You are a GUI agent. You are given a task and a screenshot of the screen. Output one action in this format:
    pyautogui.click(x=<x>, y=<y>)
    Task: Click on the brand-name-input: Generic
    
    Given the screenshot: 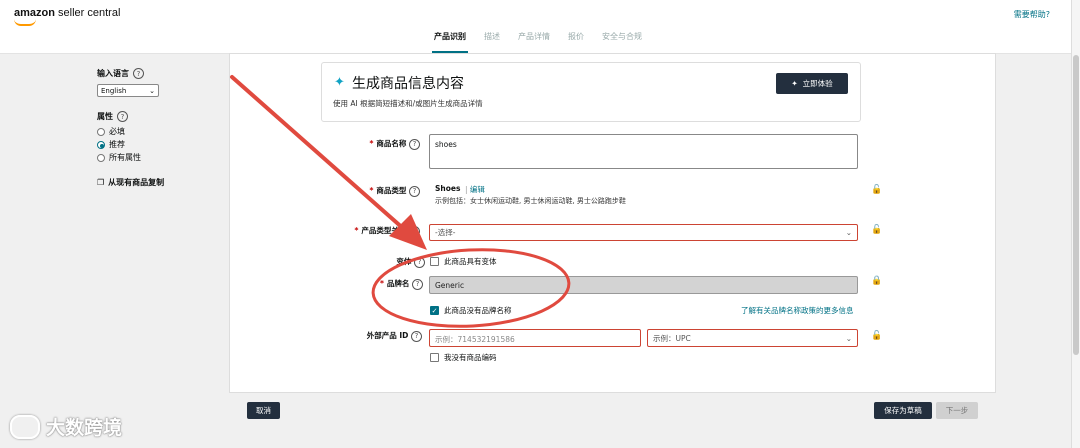 What is the action you would take?
    pyautogui.click(x=643, y=285)
    